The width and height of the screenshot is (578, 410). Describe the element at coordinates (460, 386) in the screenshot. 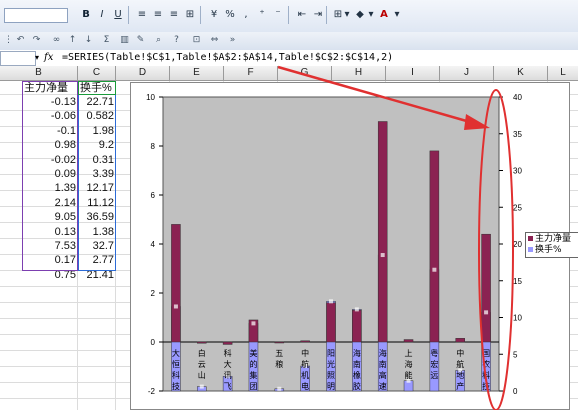

I see `category-label: 产` at that location.